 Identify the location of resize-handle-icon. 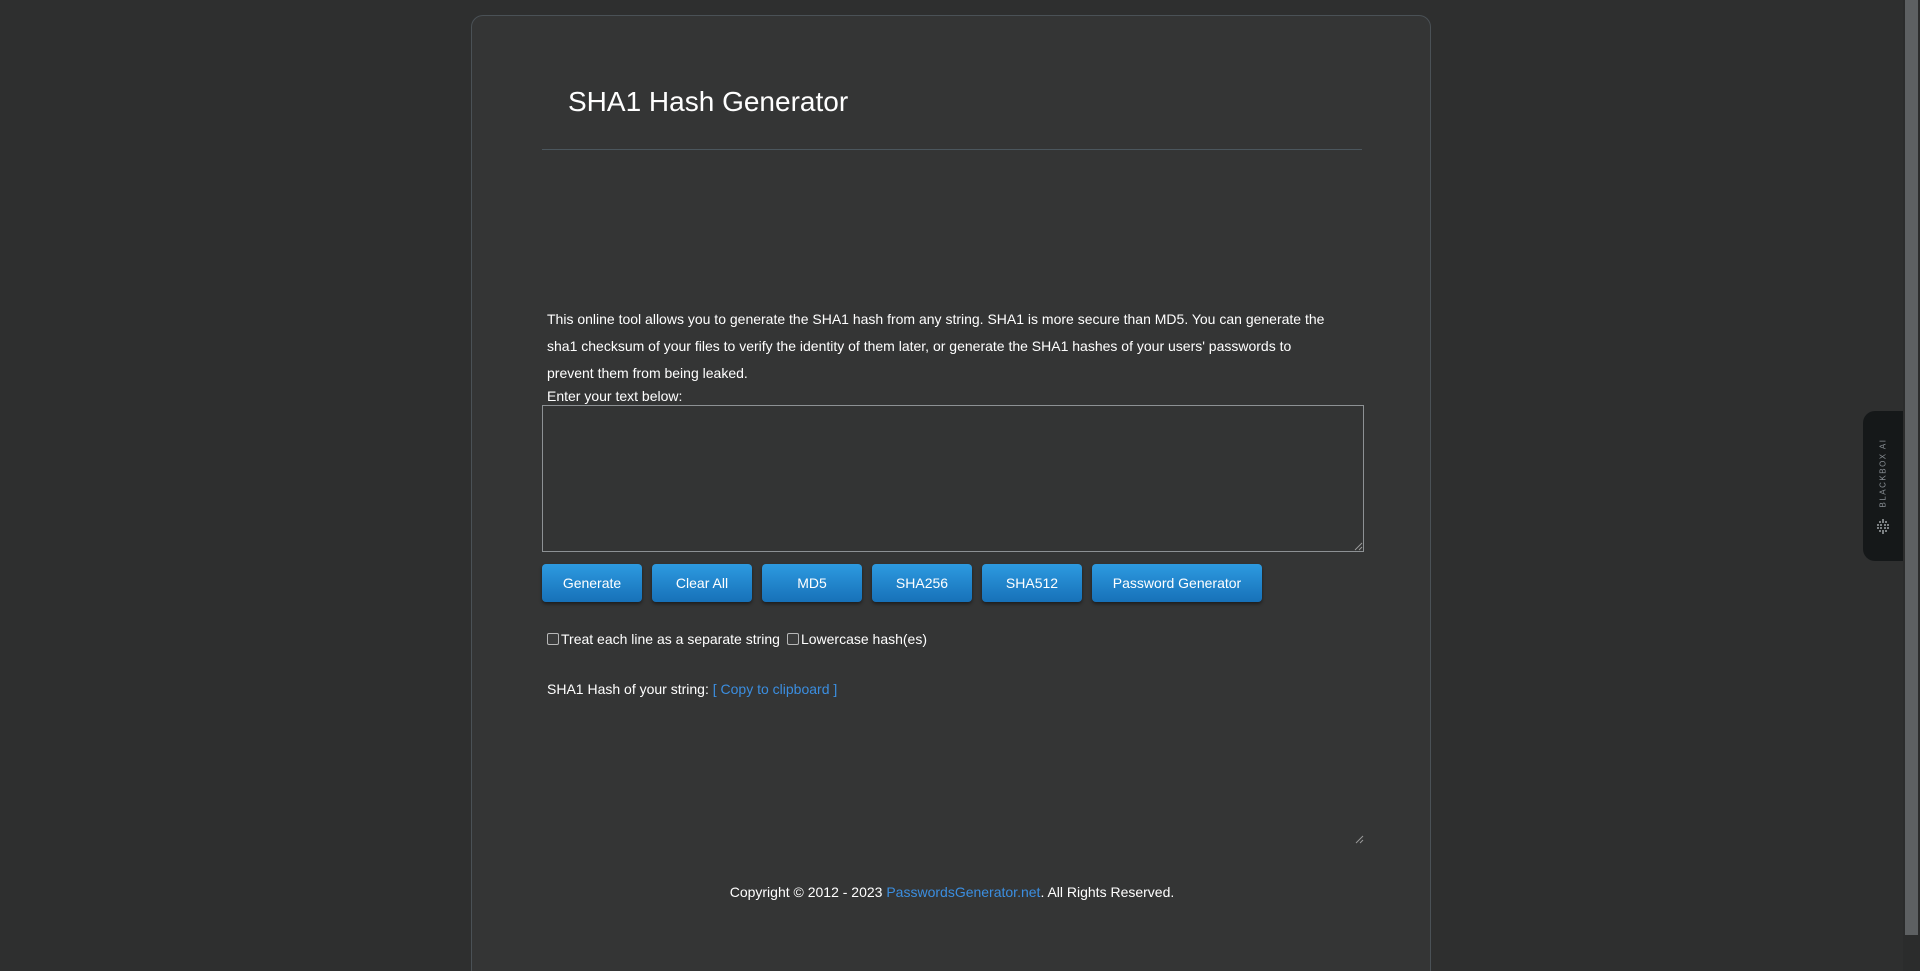
(1358, 546).